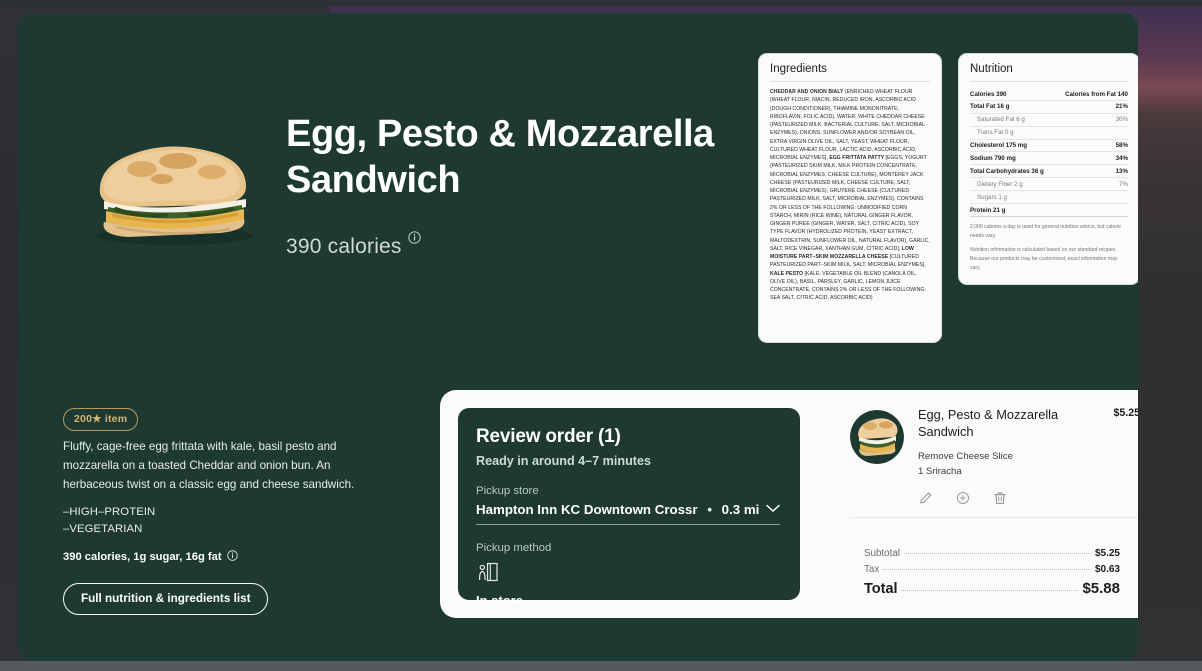 The height and width of the screenshot is (671, 1202). What do you see at coordinates (344, 246) in the screenshot?
I see `calories-text: 390 calories` at bounding box center [344, 246].